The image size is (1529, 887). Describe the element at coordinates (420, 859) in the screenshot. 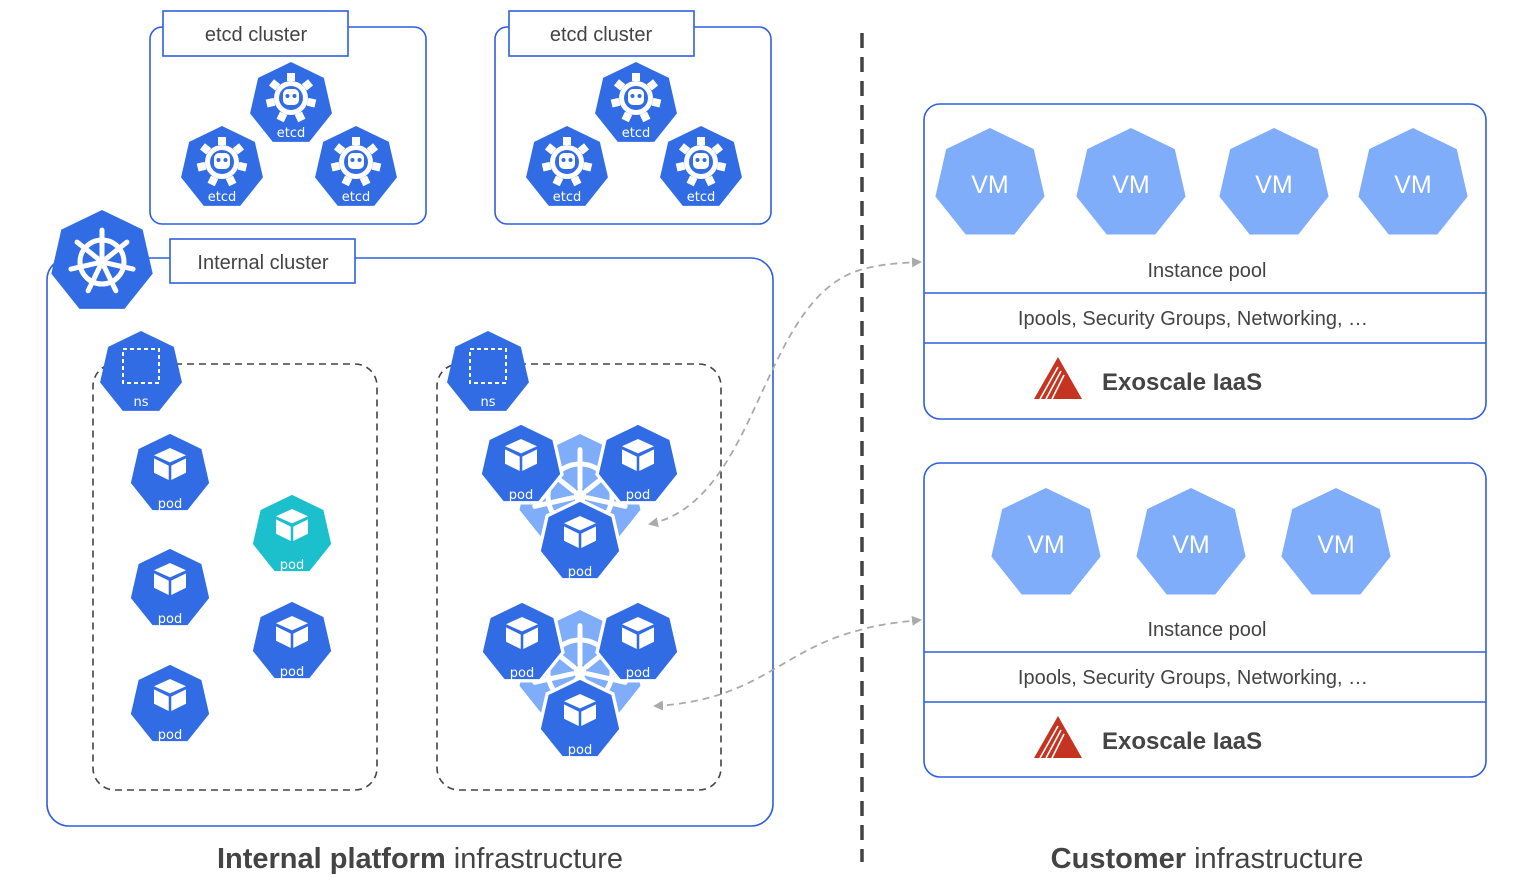

I see `internal-infrastructure-caption: Internal platform infrastructure` at that location.